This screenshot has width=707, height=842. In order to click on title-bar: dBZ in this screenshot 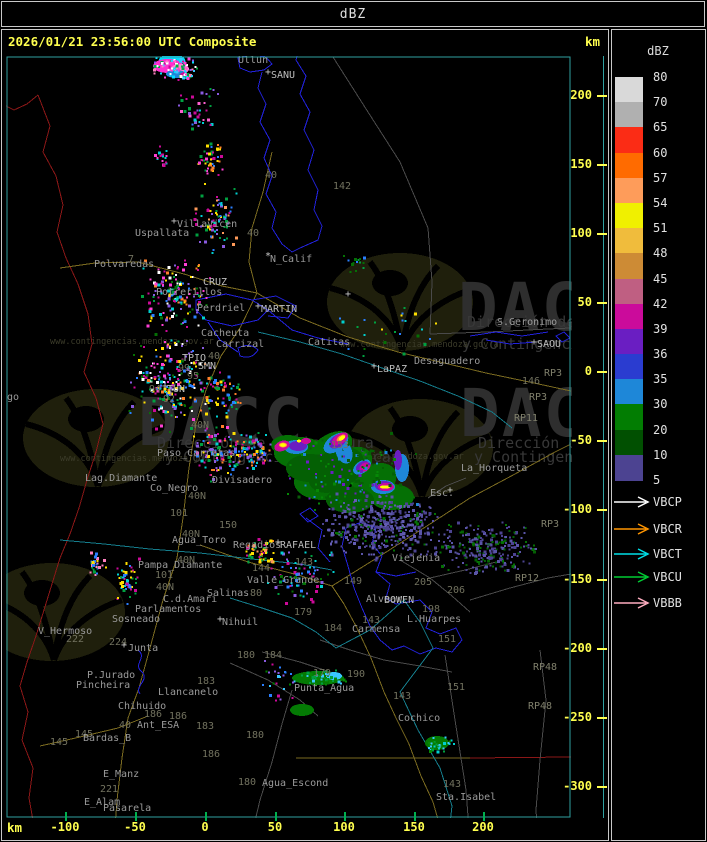, I will do `click(353, 14)`.